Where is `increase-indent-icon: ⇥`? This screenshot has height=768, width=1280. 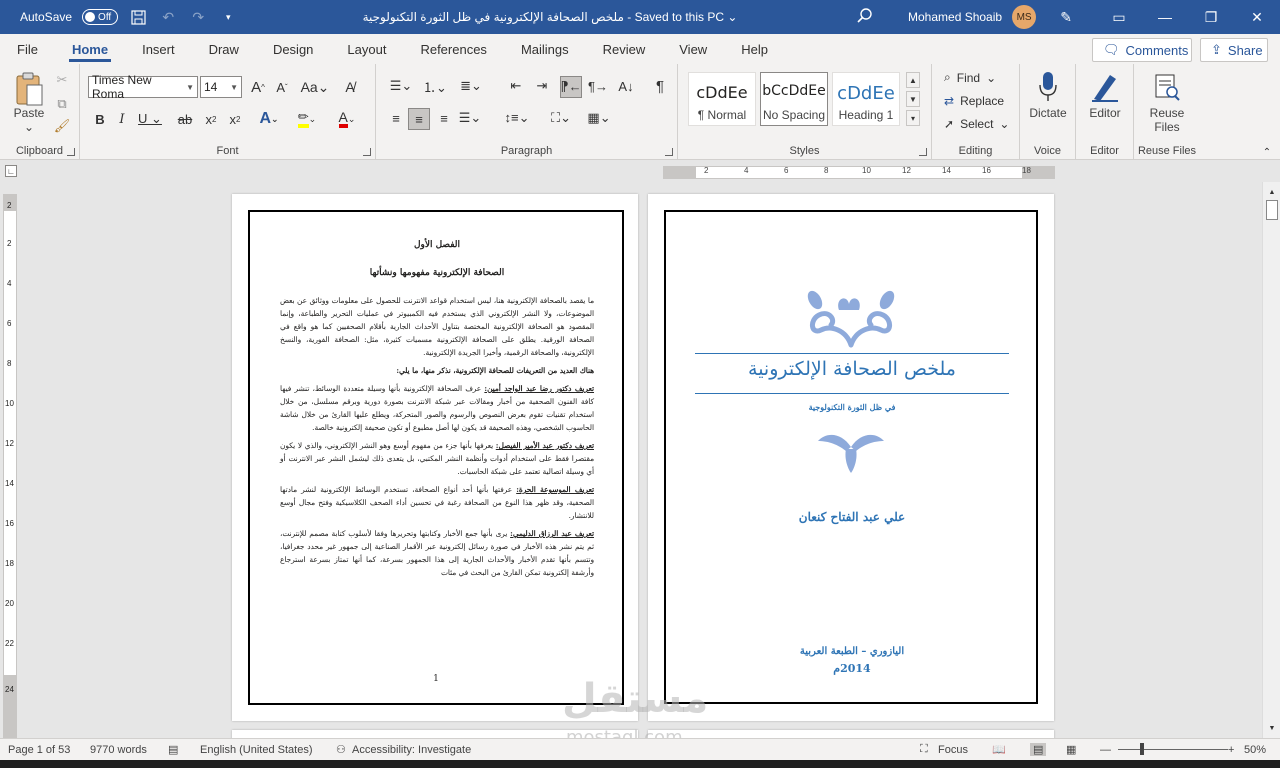 increase-indent-icon: ⇥ is located at coordinates (542, 86).